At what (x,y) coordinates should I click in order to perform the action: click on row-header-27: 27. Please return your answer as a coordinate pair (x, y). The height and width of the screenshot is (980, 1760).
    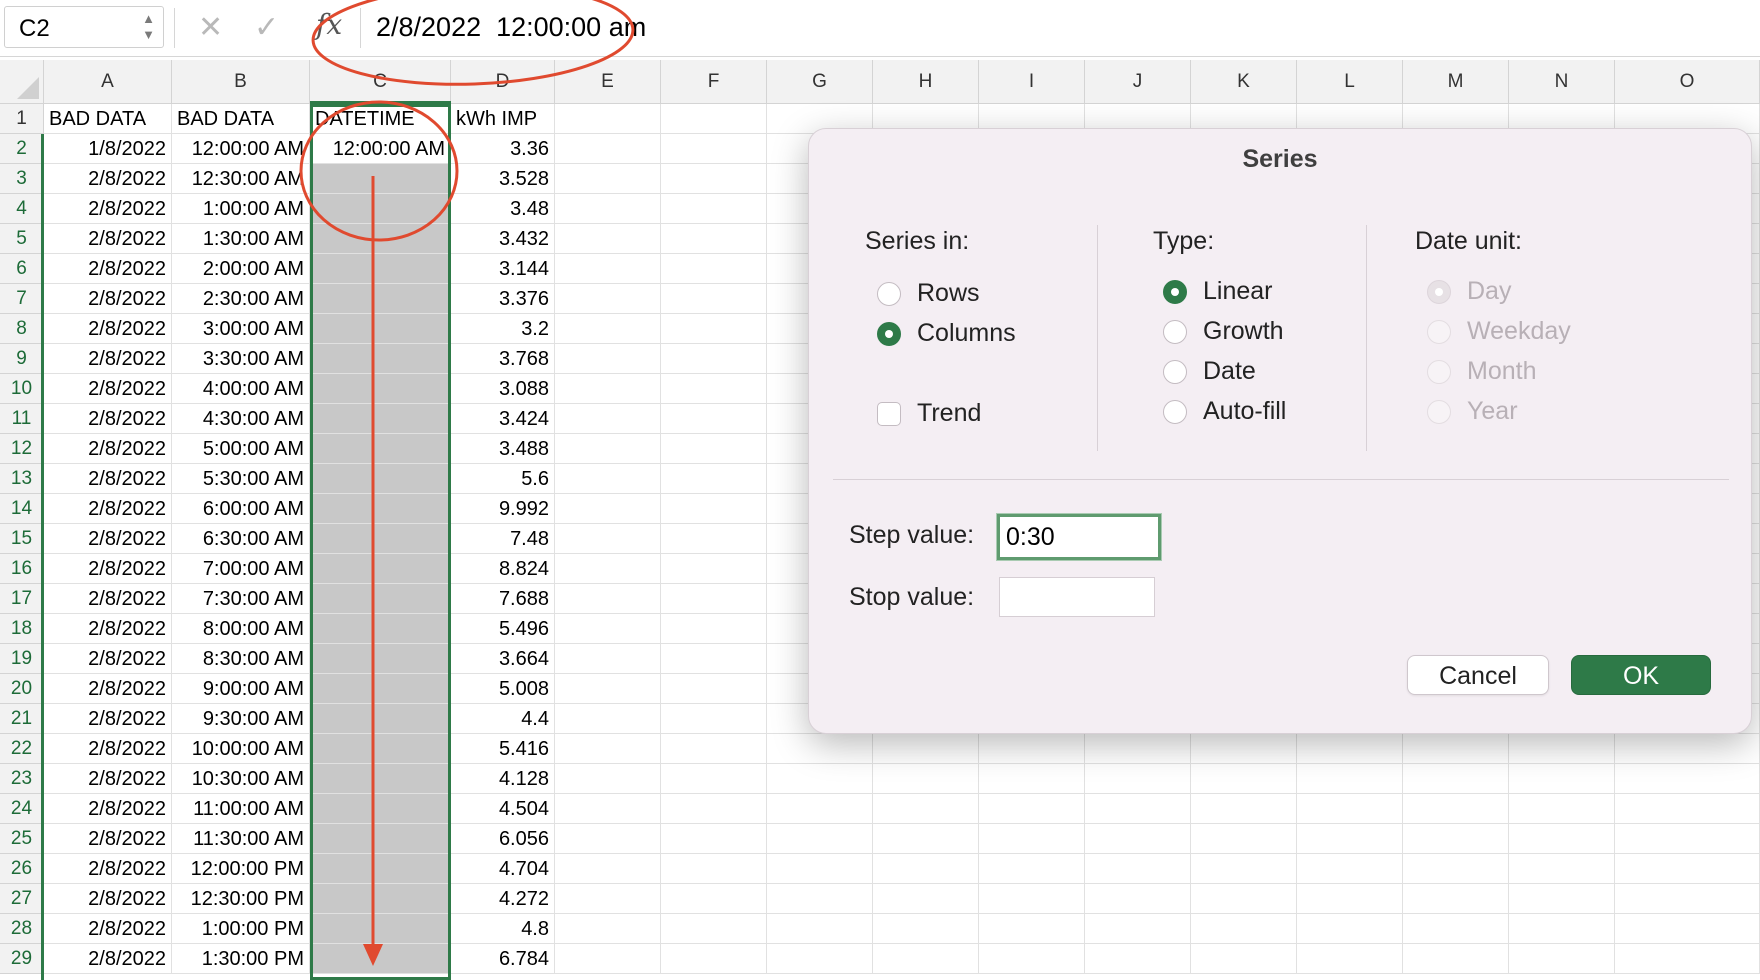
    Looking at the image, I should click on (22, 899).